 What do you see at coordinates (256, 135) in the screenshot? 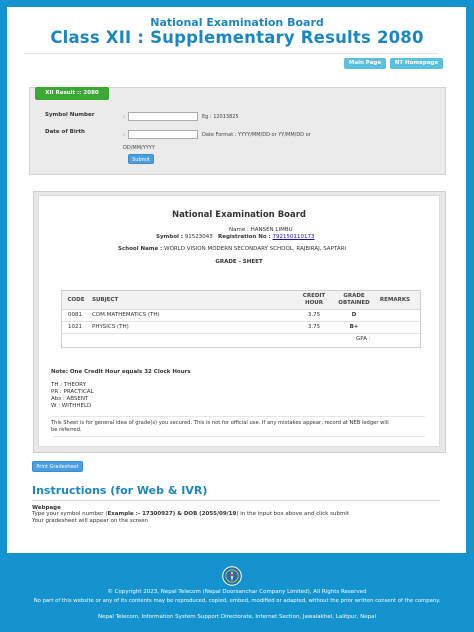
I see `dob-hint-line1: Date Format : YYYY/MM/DD or YY/MM/DD or` at bounding box center [256, 135].